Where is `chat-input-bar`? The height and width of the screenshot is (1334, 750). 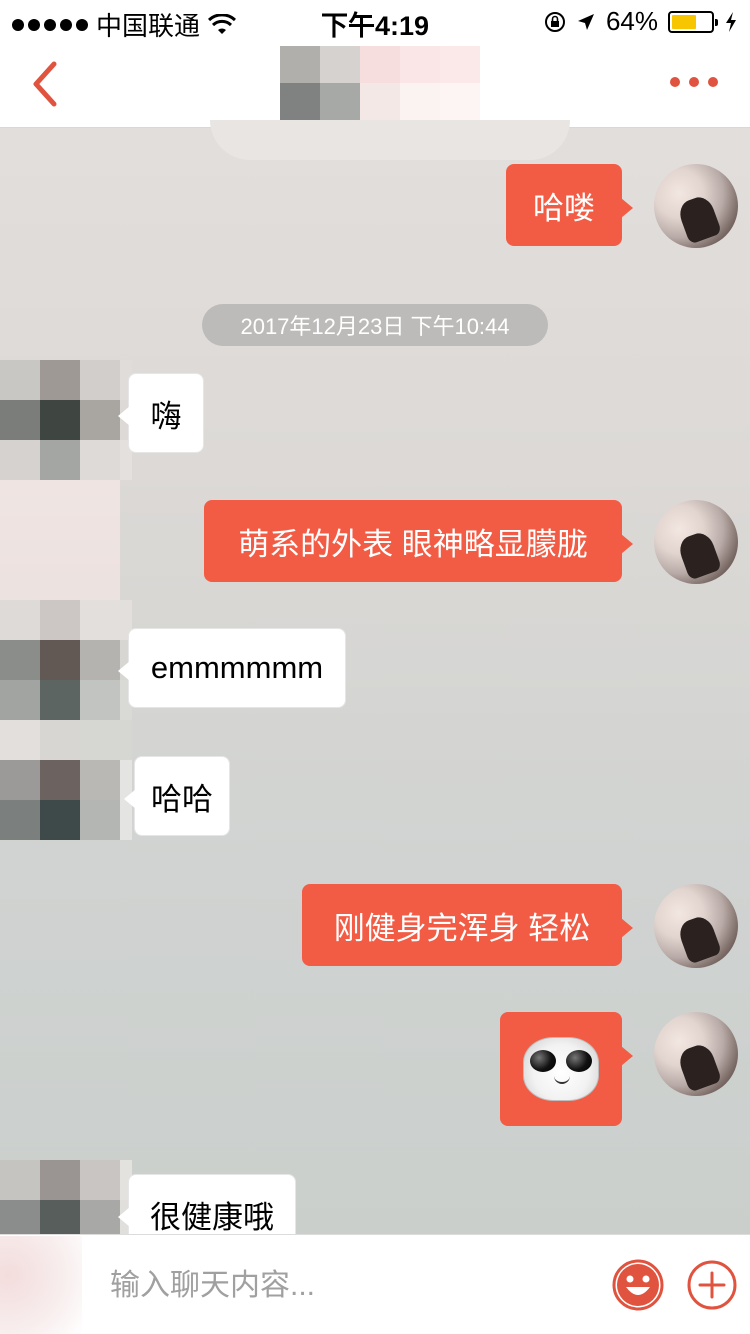 chat-input-bar is located at coordinates (375, 1284).